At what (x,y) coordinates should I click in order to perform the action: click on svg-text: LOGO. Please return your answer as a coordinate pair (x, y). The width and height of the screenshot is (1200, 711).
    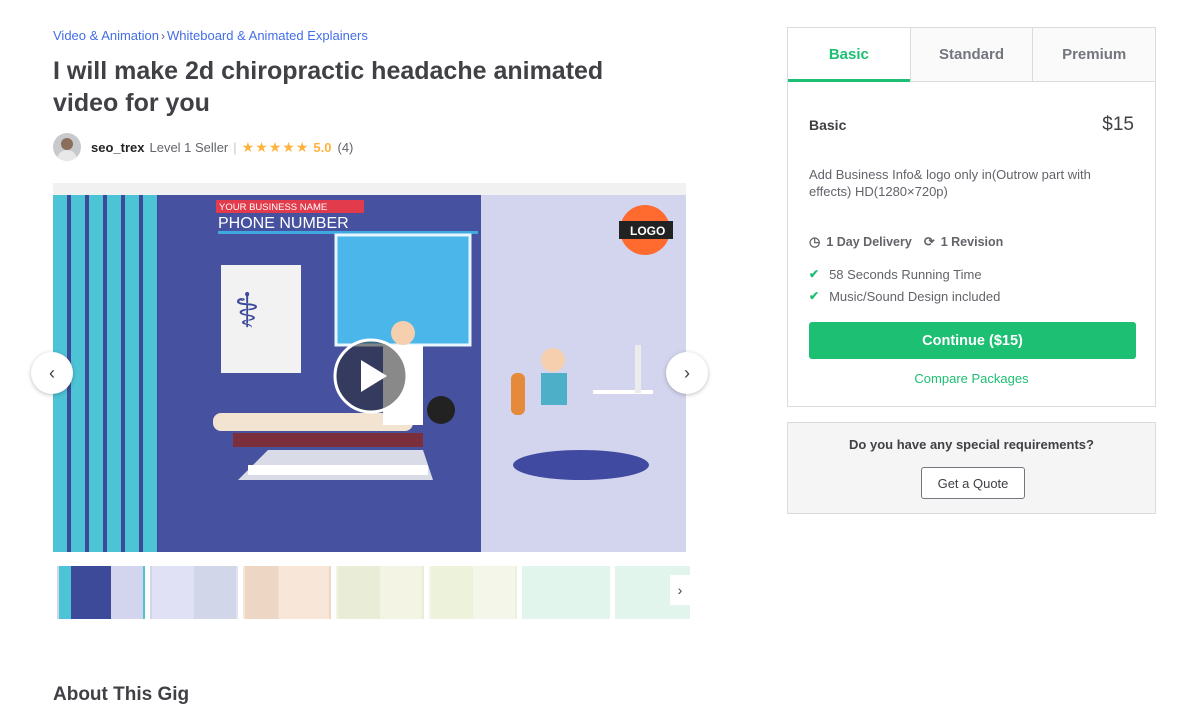
    Looking at the image, I should click on (647, 231).